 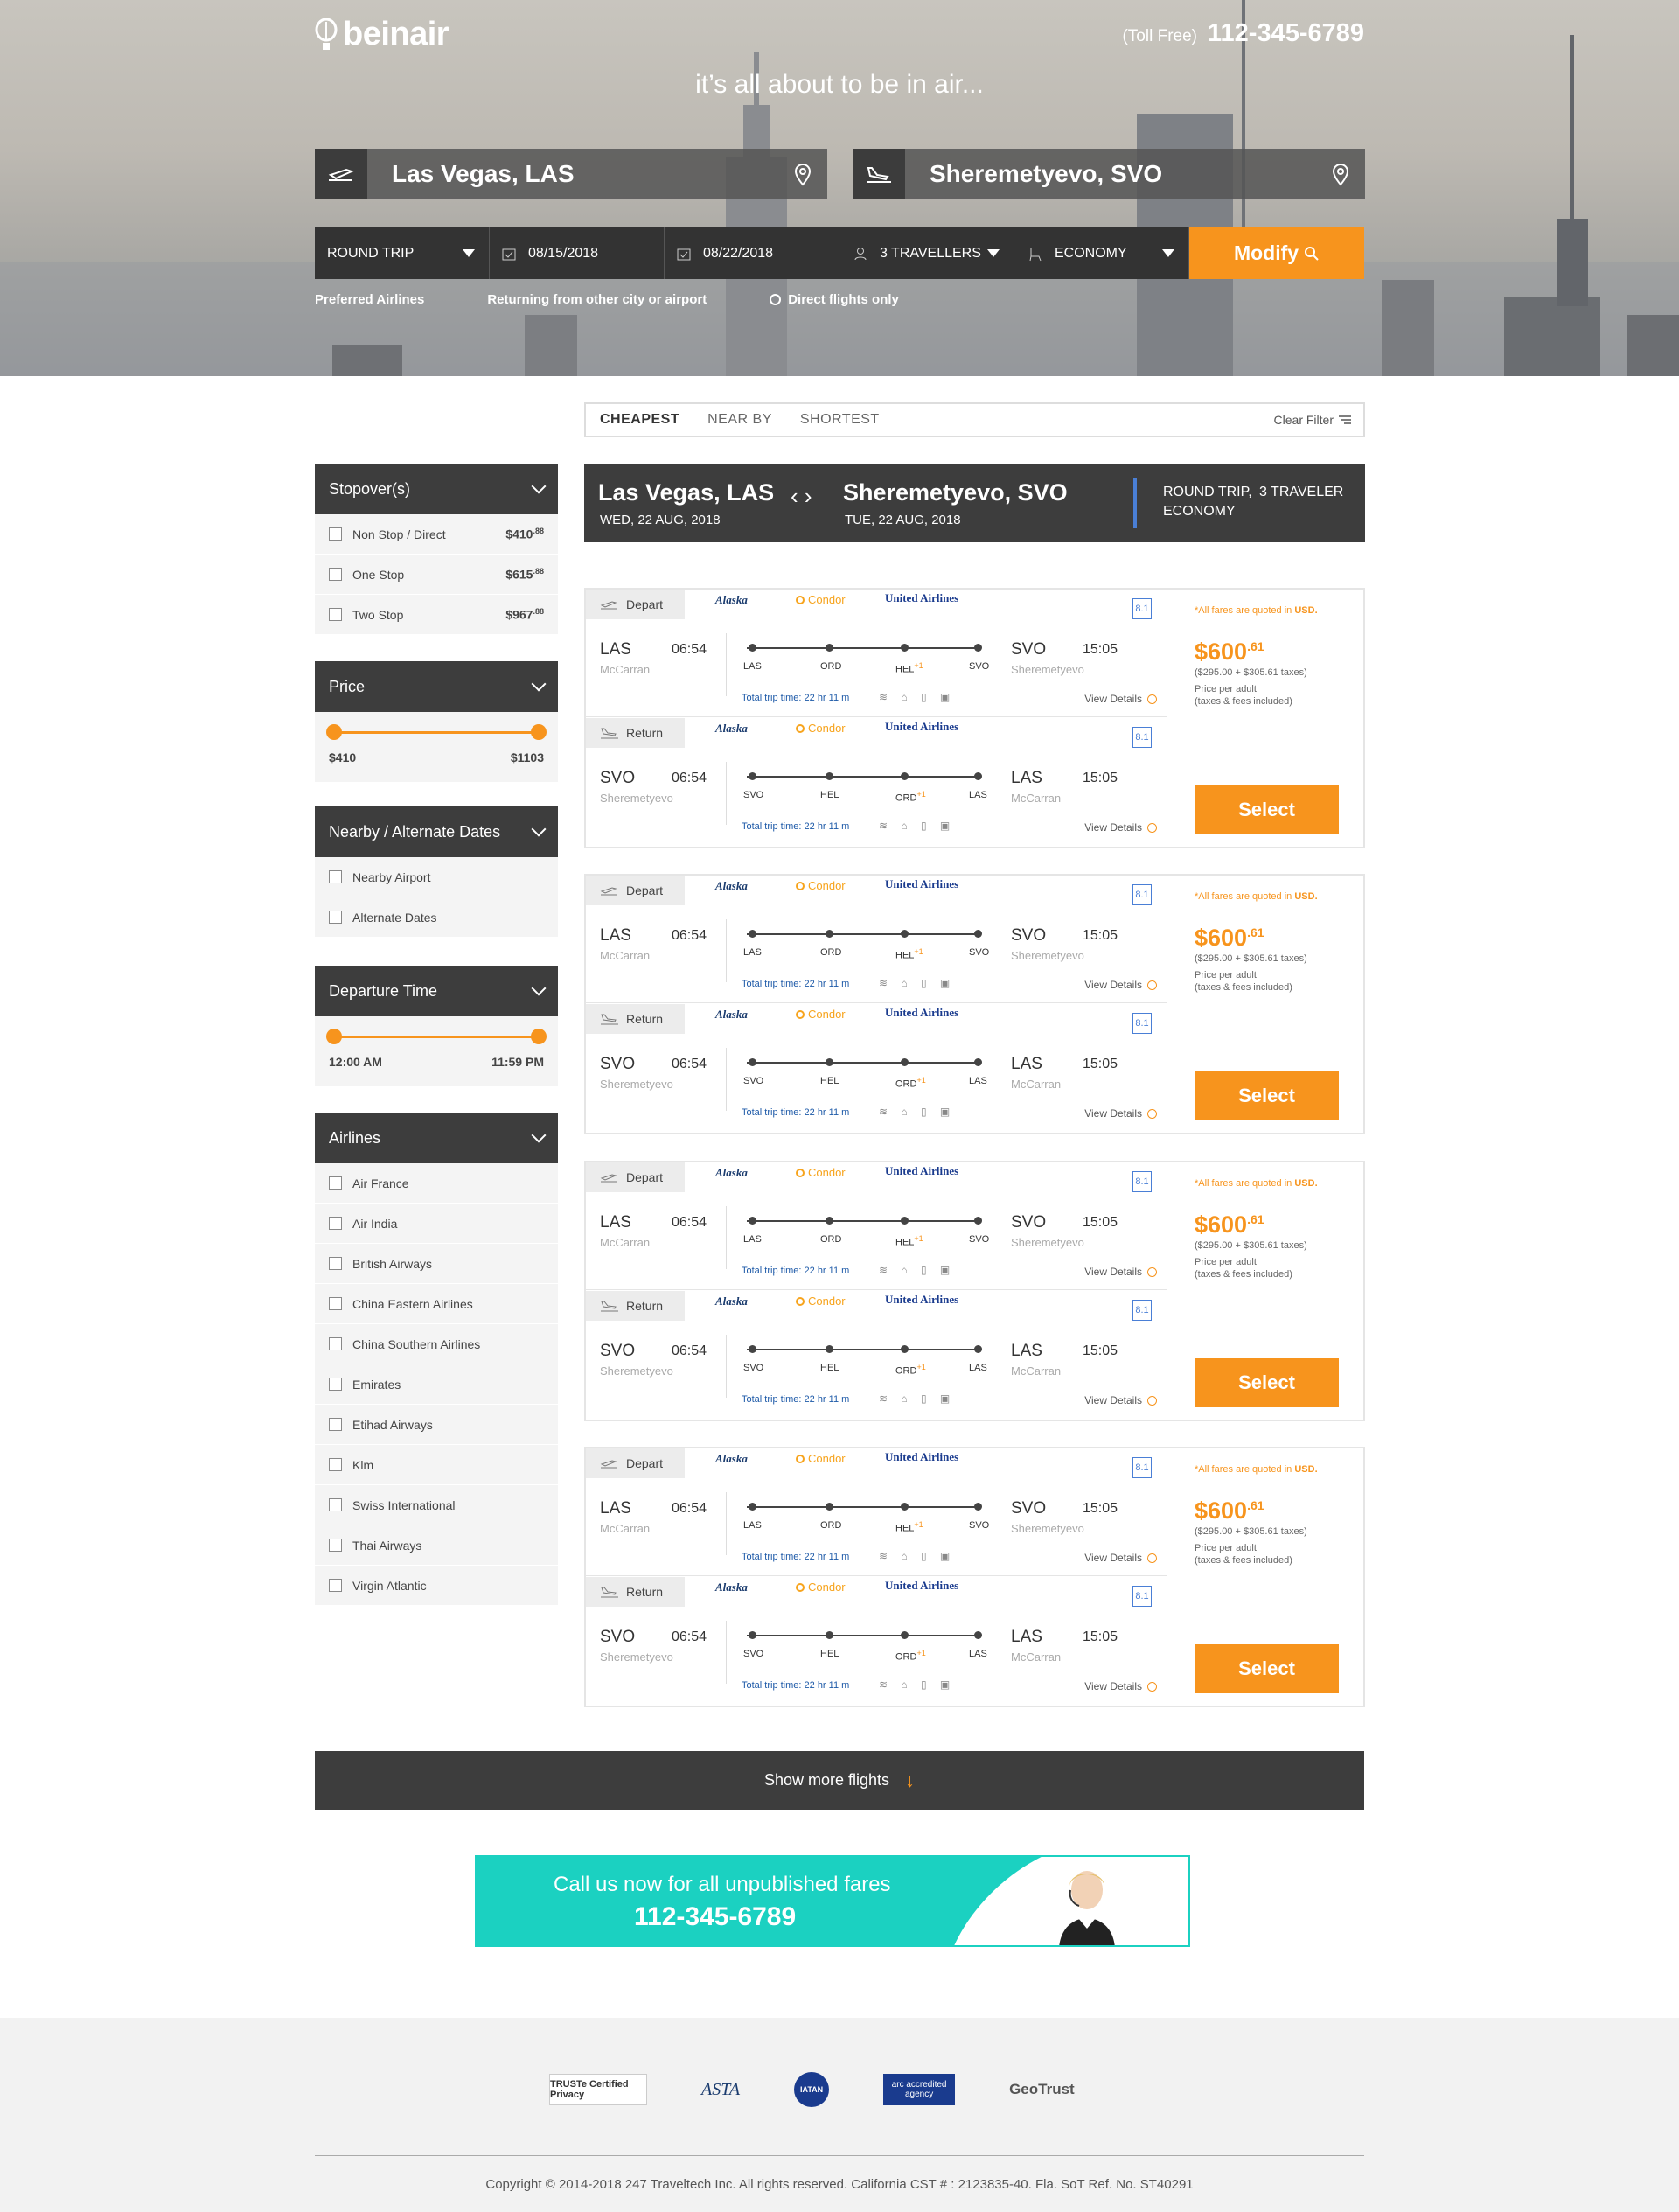 I want to click on filter-option: One Stop $615.88, so click(x=437, y=575).